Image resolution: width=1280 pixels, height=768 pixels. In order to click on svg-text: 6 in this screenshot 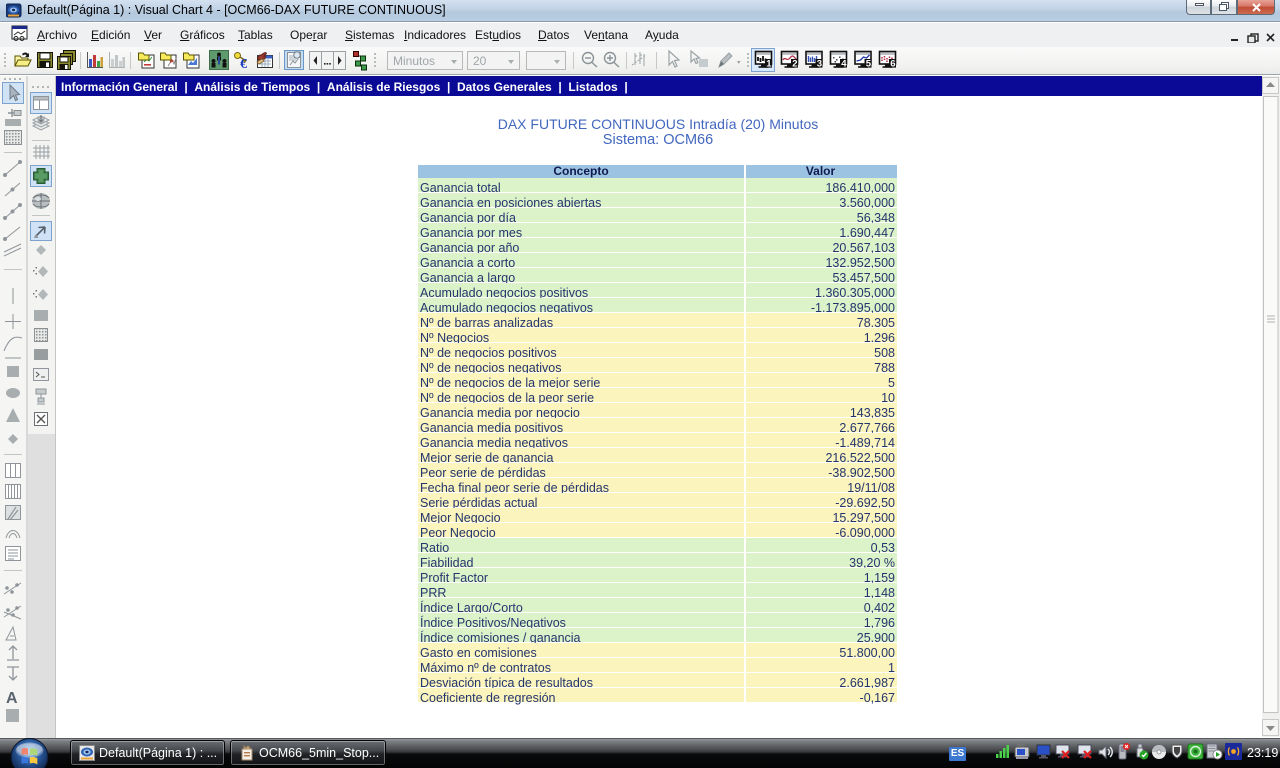, I will do `click(892, 64)`.